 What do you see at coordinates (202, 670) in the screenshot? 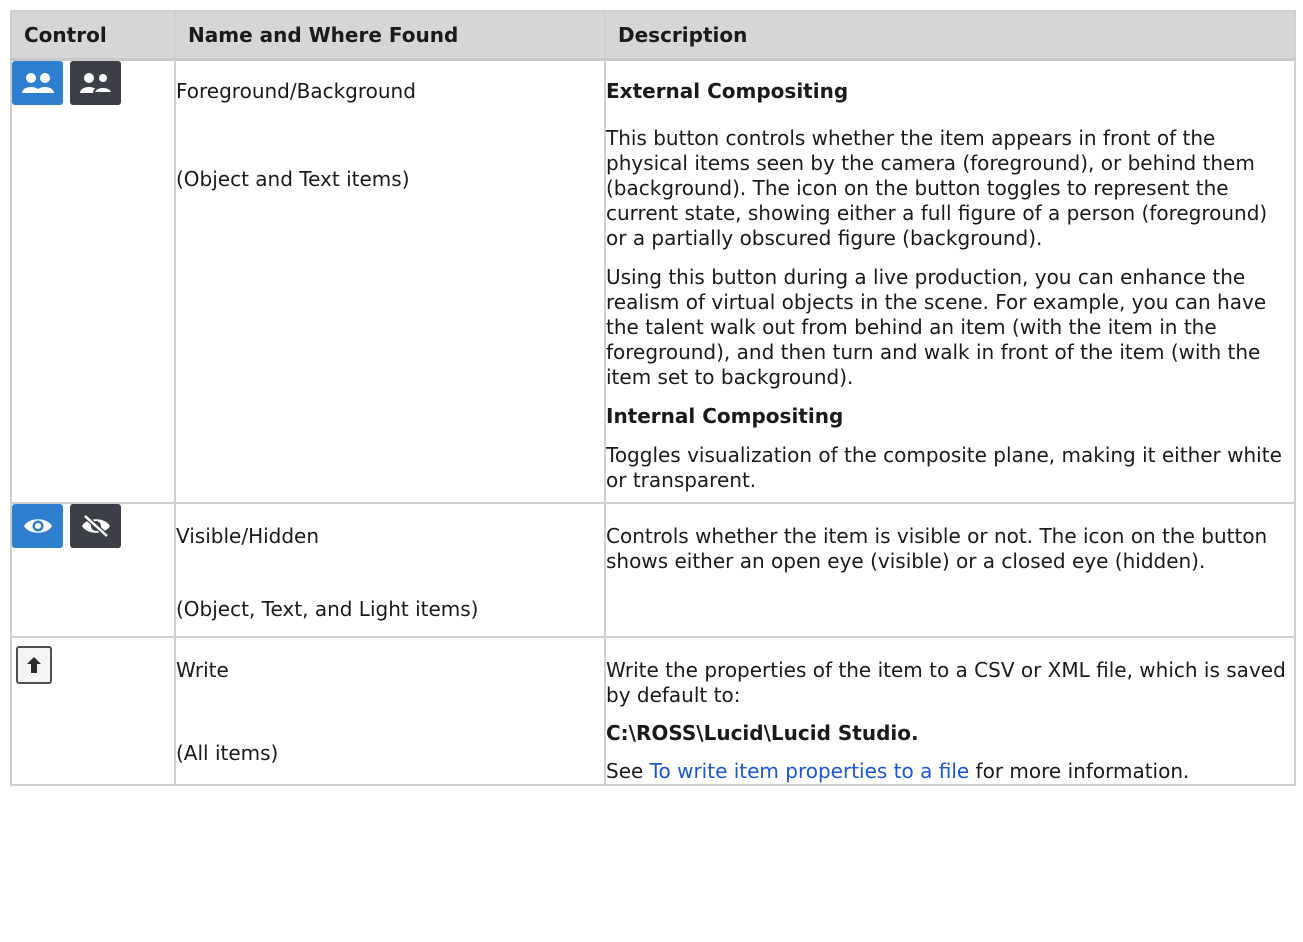
I see `control-name: Write` at bounding box center [202, 670].